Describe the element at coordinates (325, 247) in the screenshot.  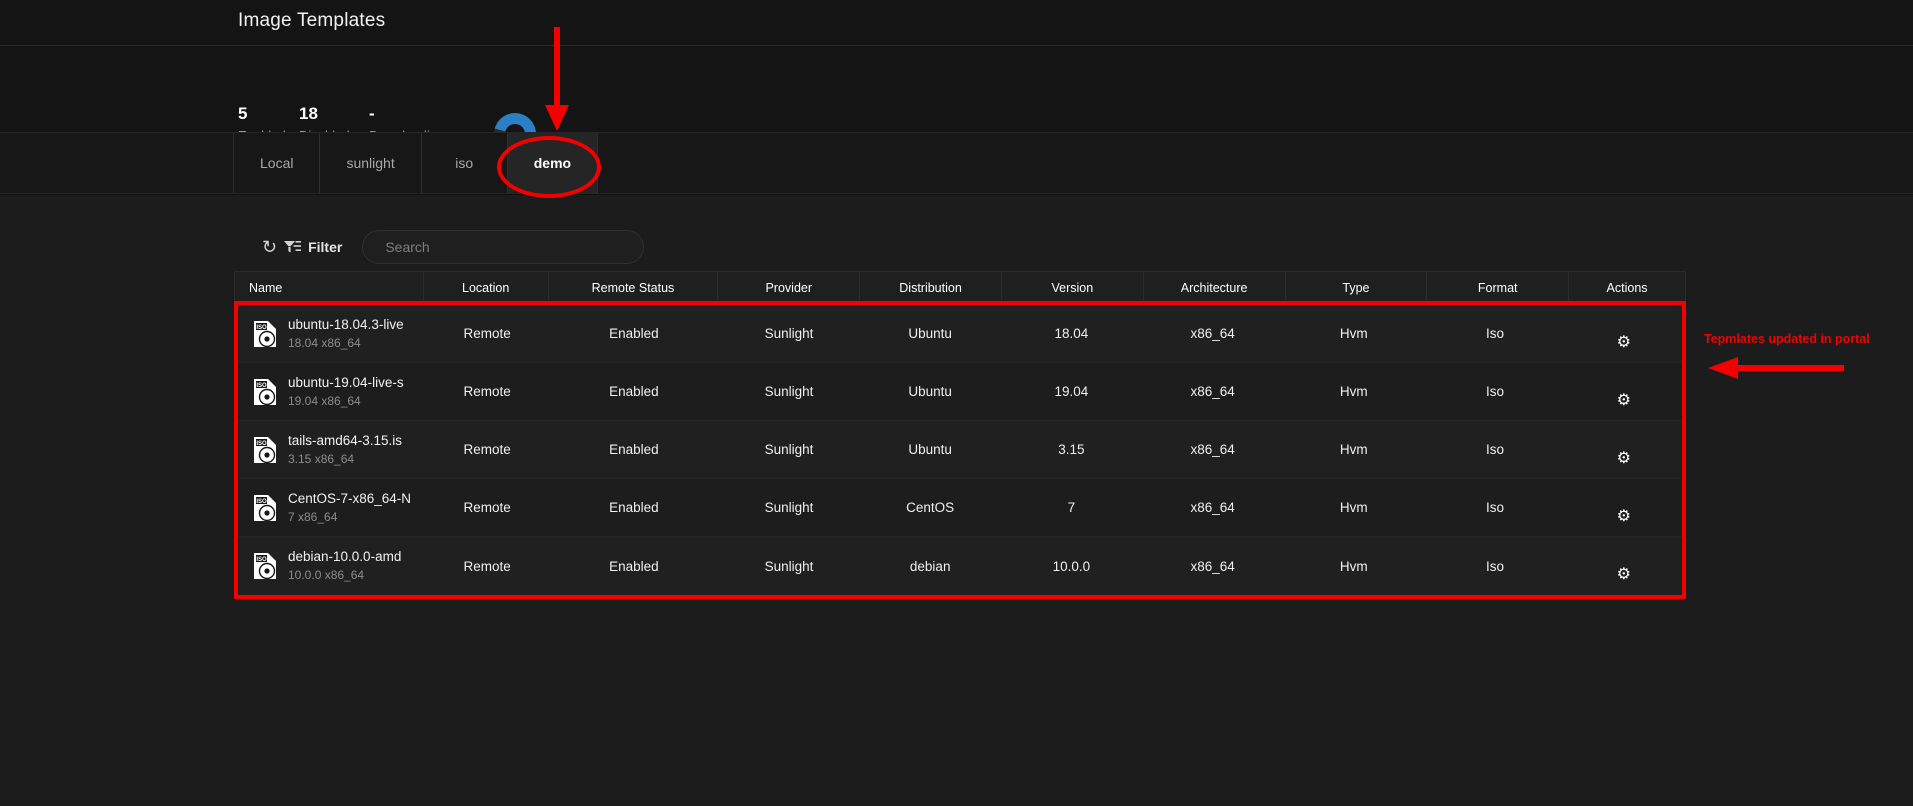
I see `filter-label: Filter` at that location.